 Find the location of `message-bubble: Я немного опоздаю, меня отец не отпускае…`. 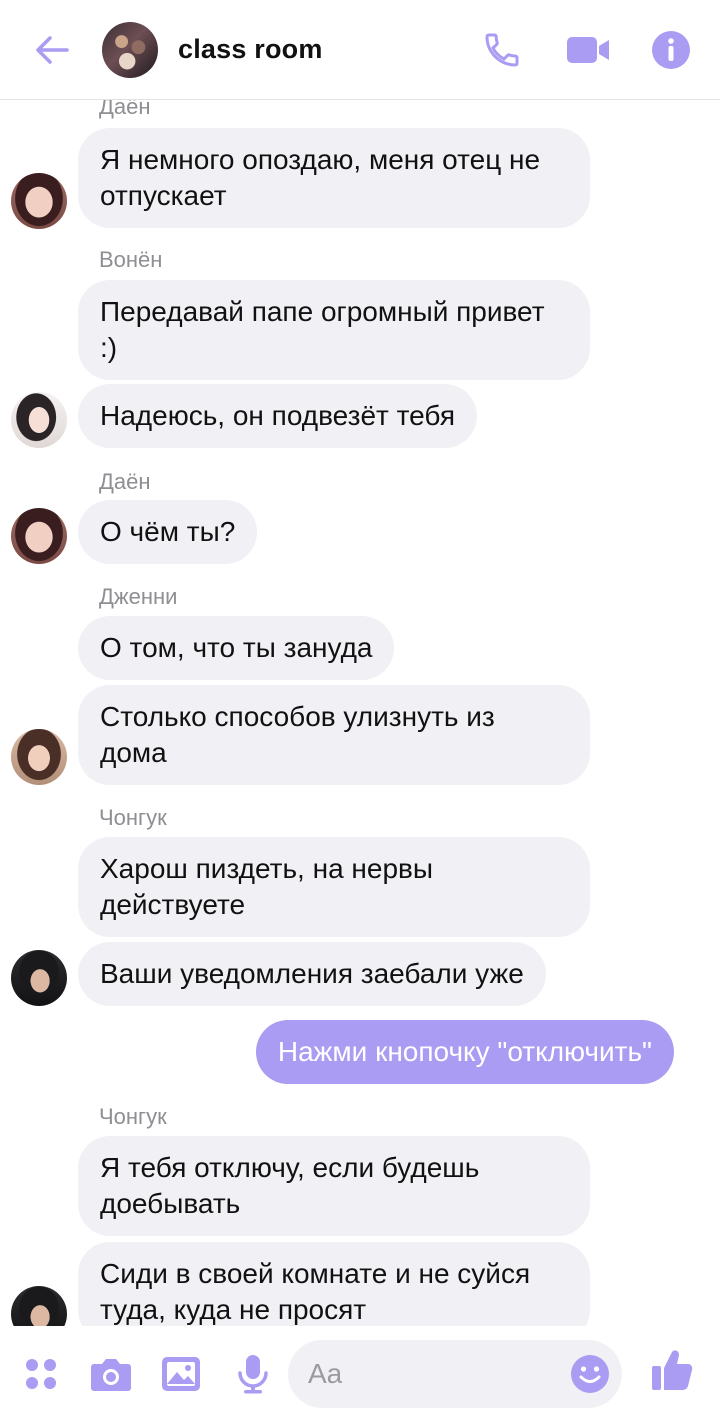

message-bubble: Я немного опоздаю, меня отец не отпускае… is located at coordinates (334, 178).